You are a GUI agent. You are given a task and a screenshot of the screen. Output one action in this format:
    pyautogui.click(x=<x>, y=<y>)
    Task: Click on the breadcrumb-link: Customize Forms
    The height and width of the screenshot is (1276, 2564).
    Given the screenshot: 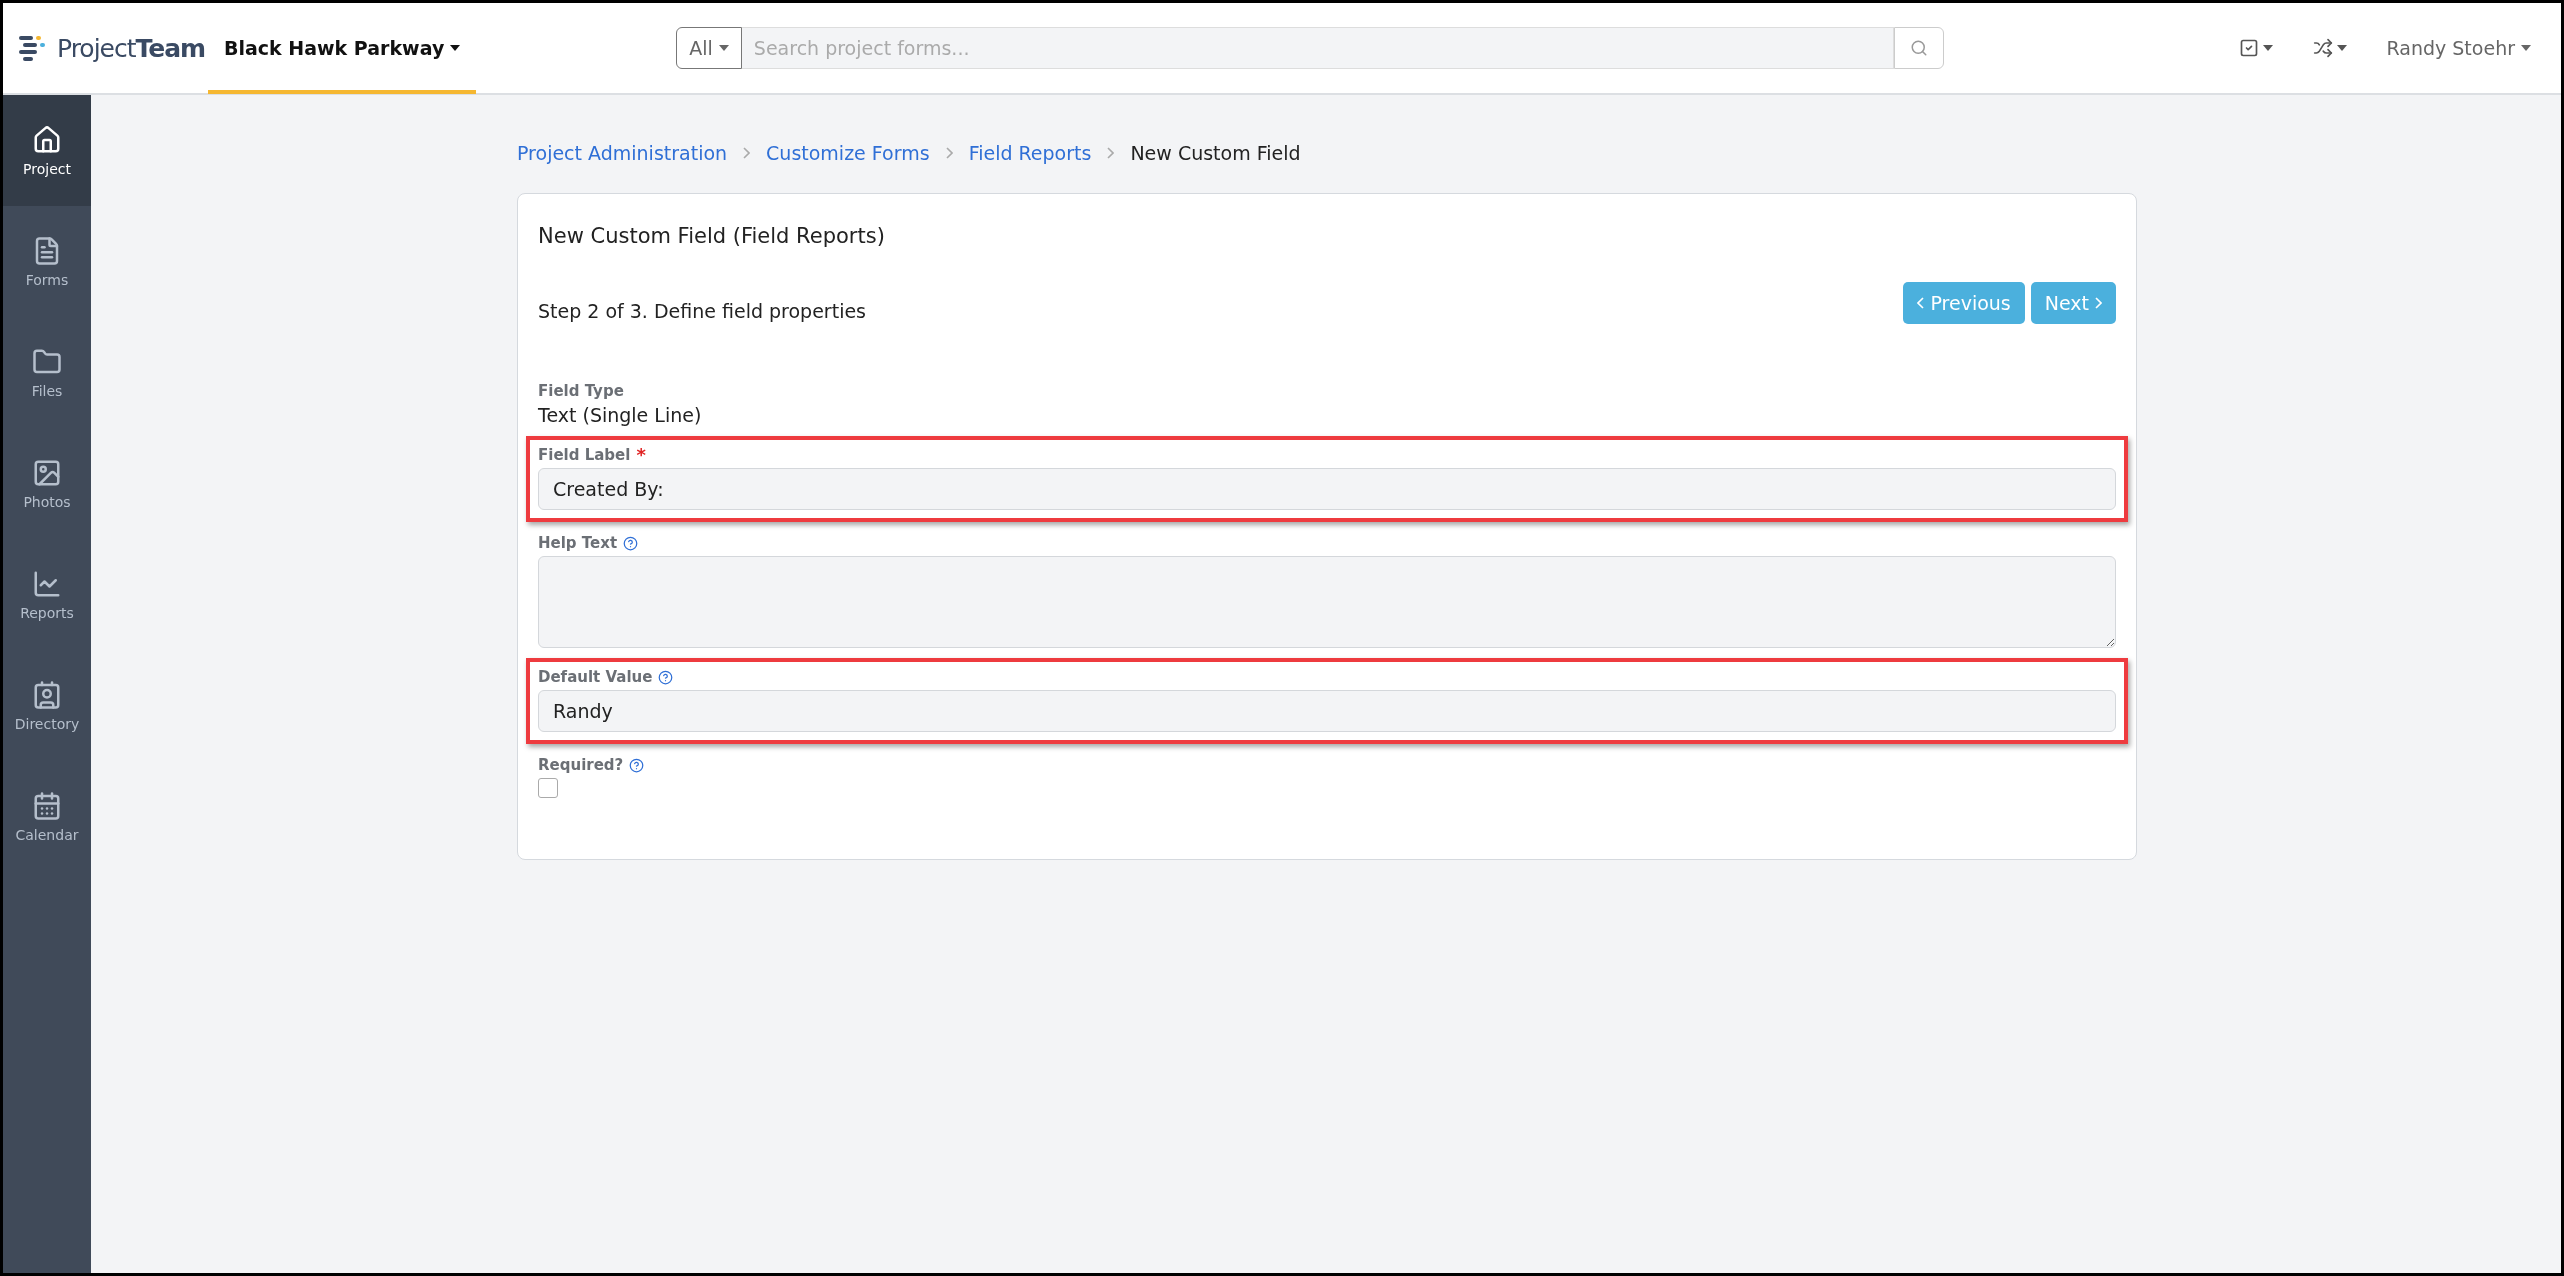 What is the action you would take?
    pyautogui.click(x=848, y=153)
    